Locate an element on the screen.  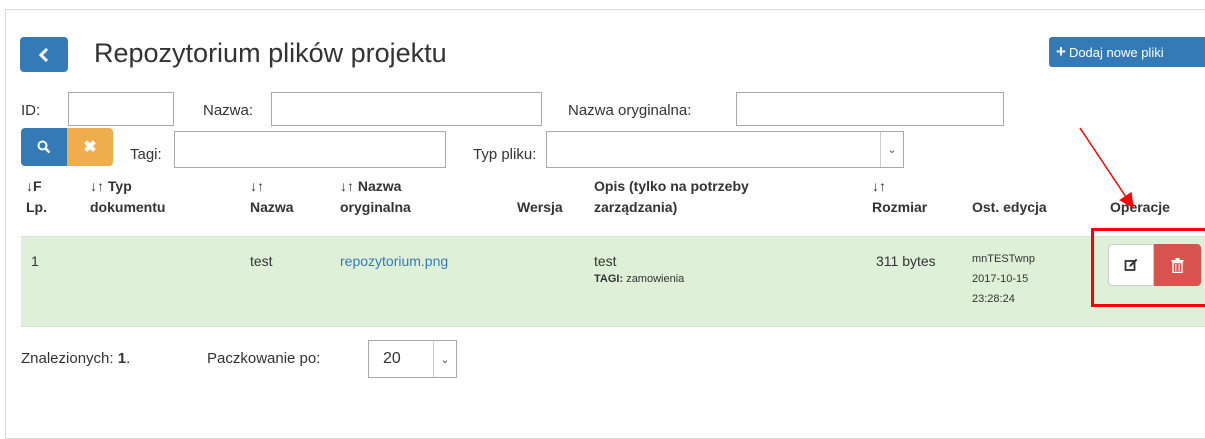
column-header-original-name: ↓↑ Nazwa oryginalna is located at coordinates (375, 197).